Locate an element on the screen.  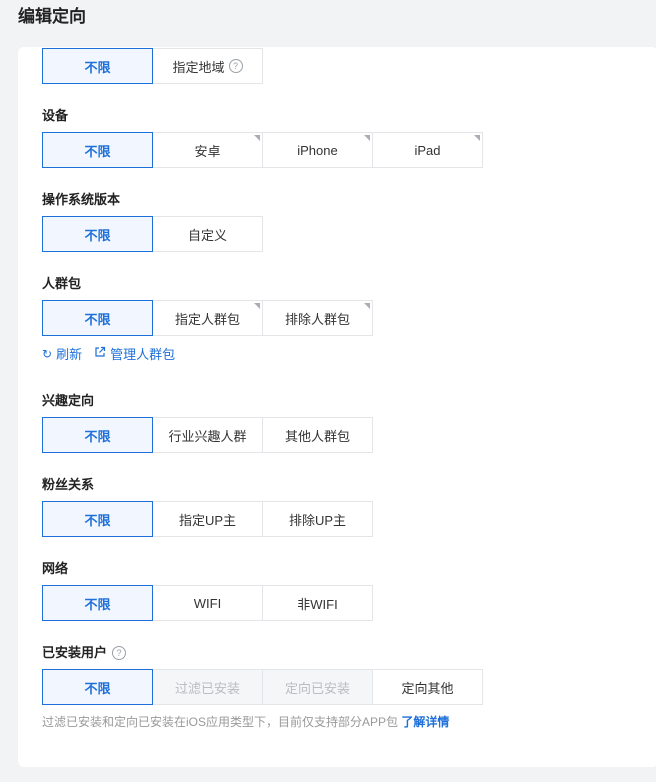
fans-option-exclude-up: 排除UP主 is located at coordinates (317, 519).